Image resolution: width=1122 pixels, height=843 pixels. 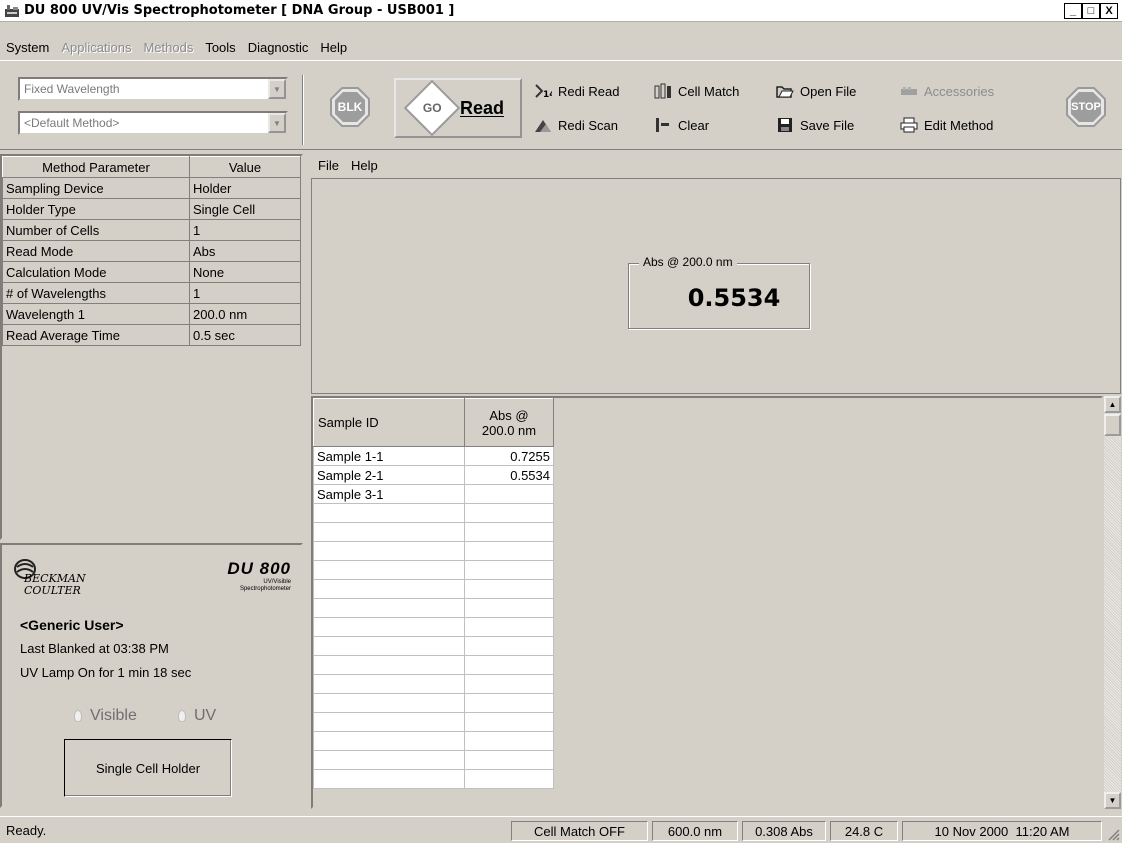 What do you see at coordinates (1073, 11) in the screenshot?
I see `minimize-button: _` at bounding box center [1073, 11].